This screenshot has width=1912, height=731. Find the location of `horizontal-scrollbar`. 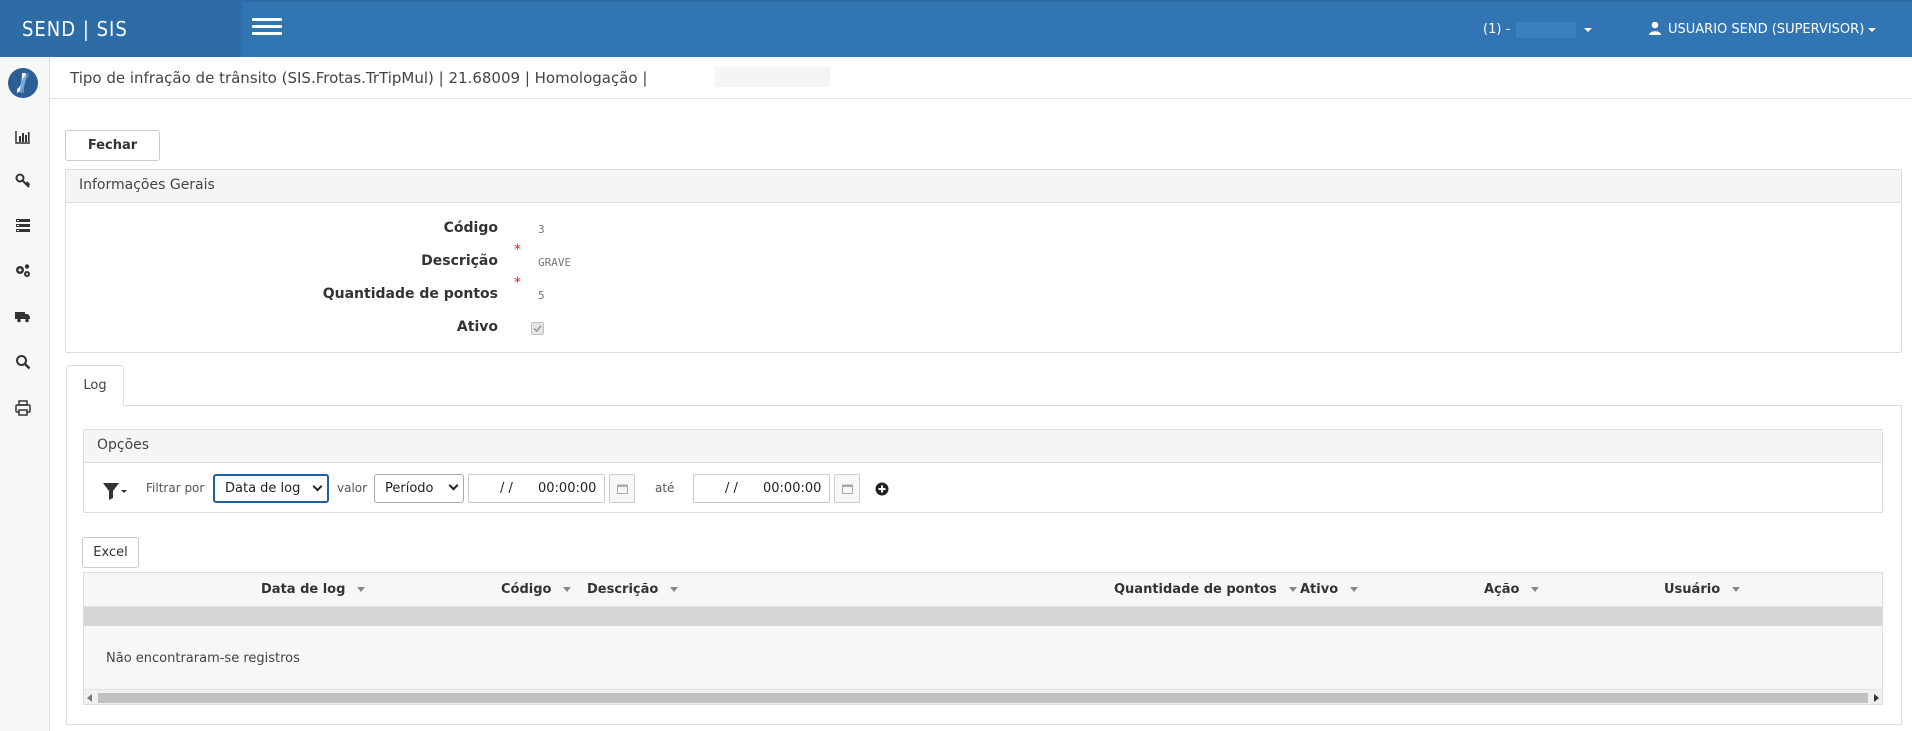

horizontal-scrollbar is located at coordinates (983, 696).